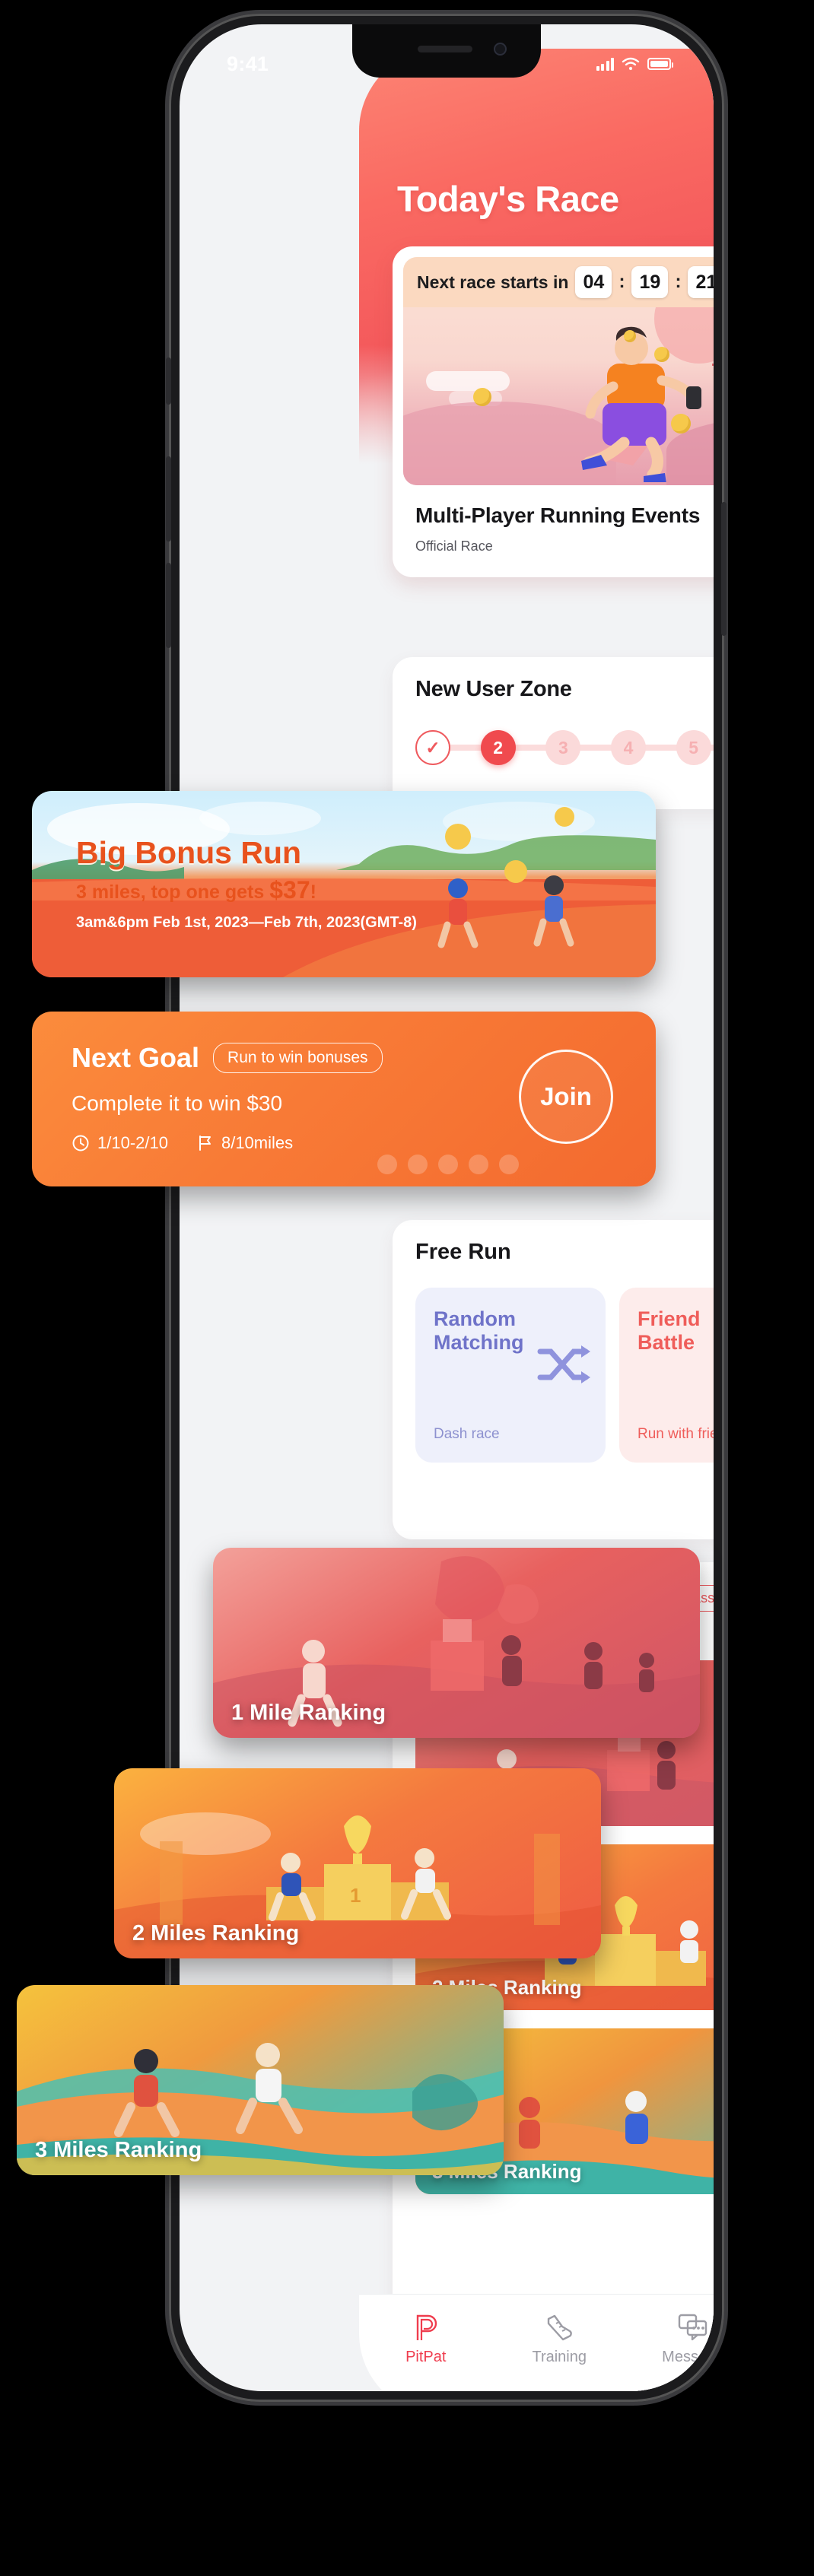  Describe the element at coordinates (454, 546) in the screenshot. I see `race-card-subtitle: Official Race` at that location.